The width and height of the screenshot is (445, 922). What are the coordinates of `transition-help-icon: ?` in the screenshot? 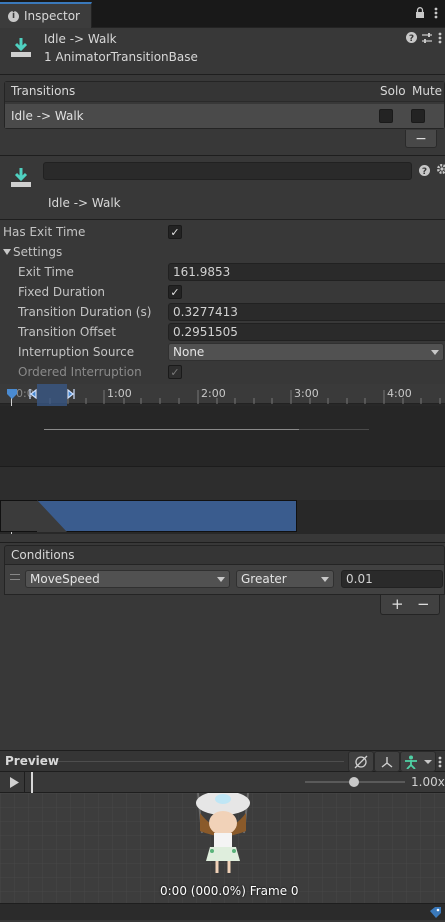 It's located at (424, 172).